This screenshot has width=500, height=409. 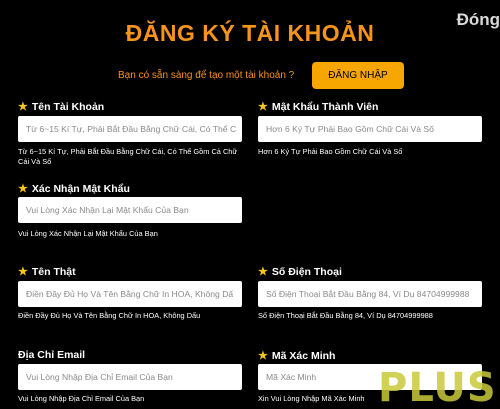 What do you see at coordinates (53, 271) in the screenshot?
I see `real-name-label-text: Tên Thật` at bounding box center [53, 271].